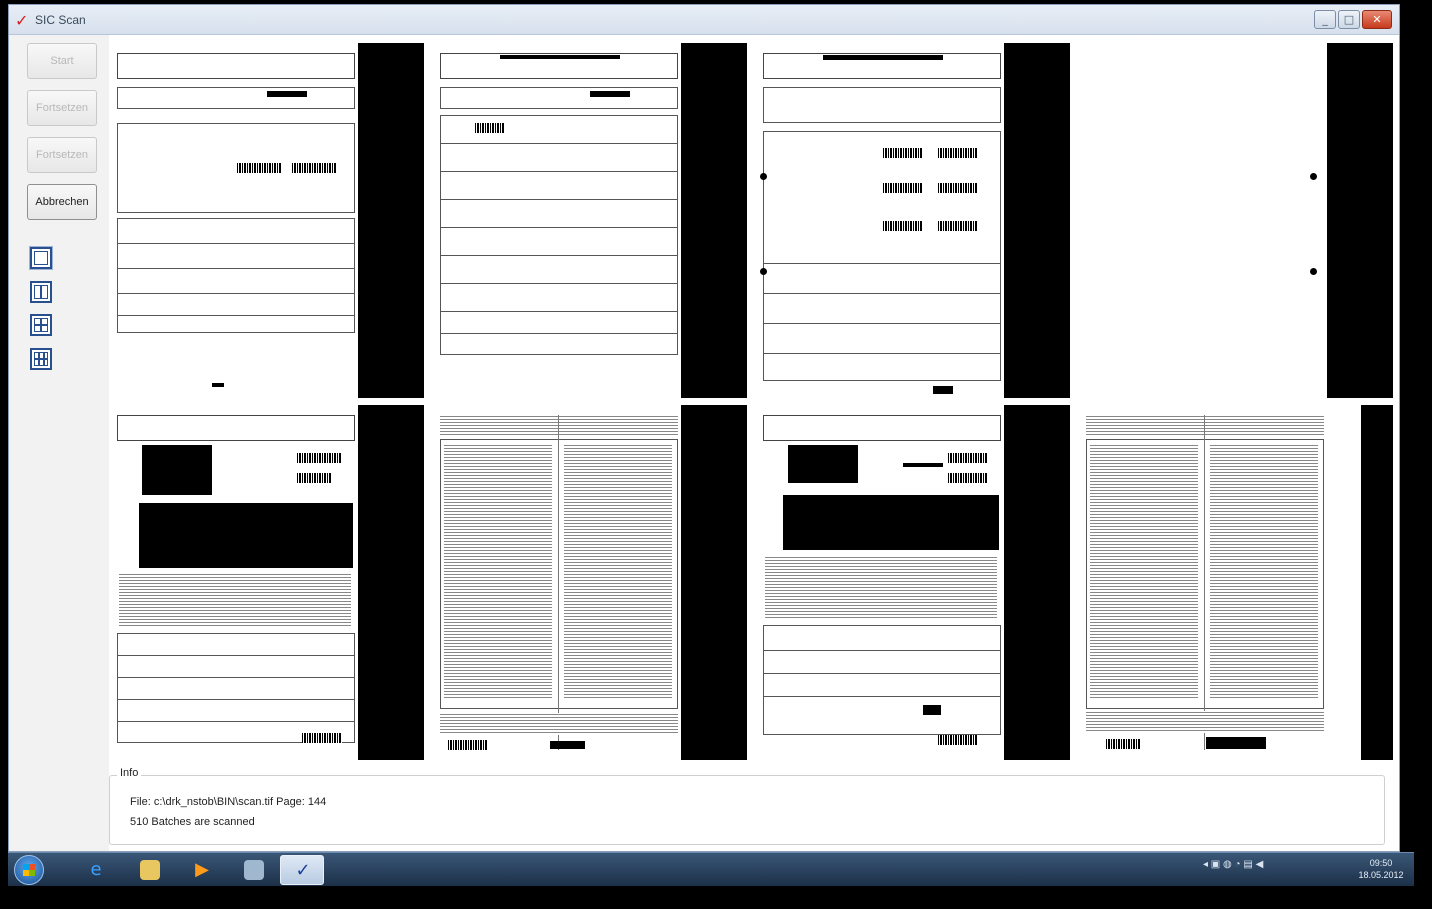  What do you see at coordinates (62, 108) in the screenshot?
I see `continue-button: Fortsetzen` at bounding box center [62, 108].